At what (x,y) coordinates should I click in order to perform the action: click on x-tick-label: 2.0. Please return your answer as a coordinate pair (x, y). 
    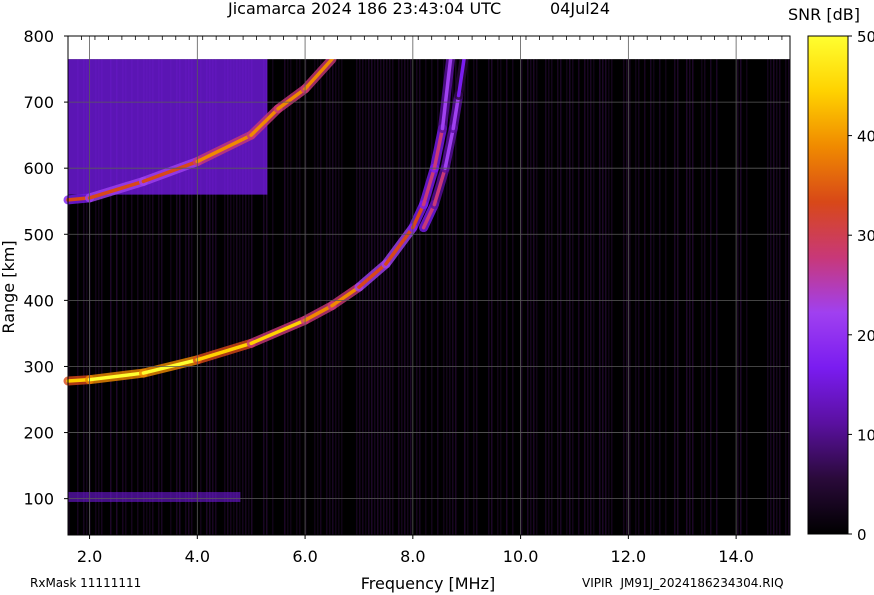
    Looking at the image, I should click on (89, 556).